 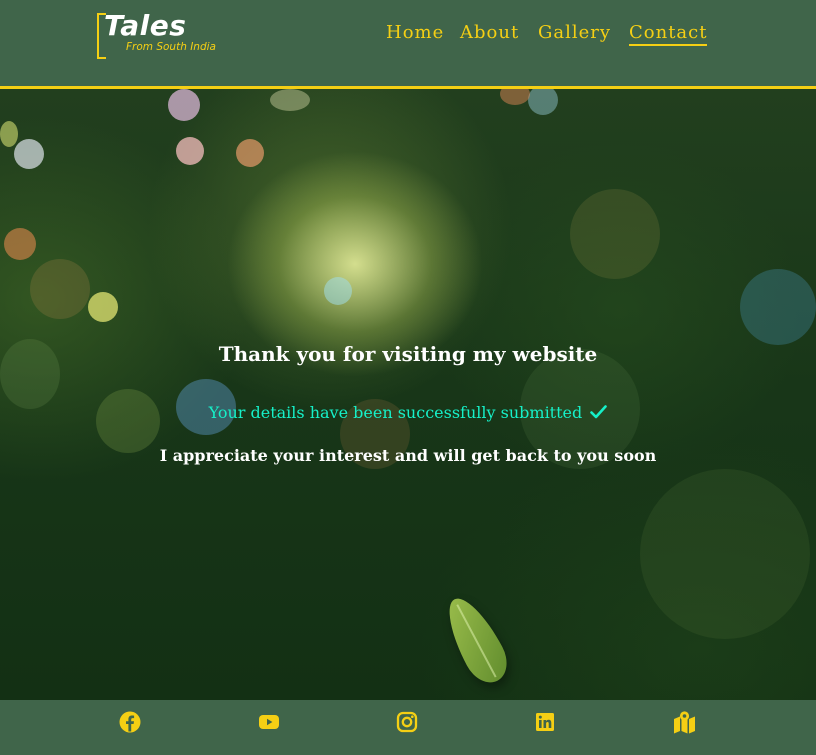 I want to click on youtube-icon, so click(x=269, y=722).